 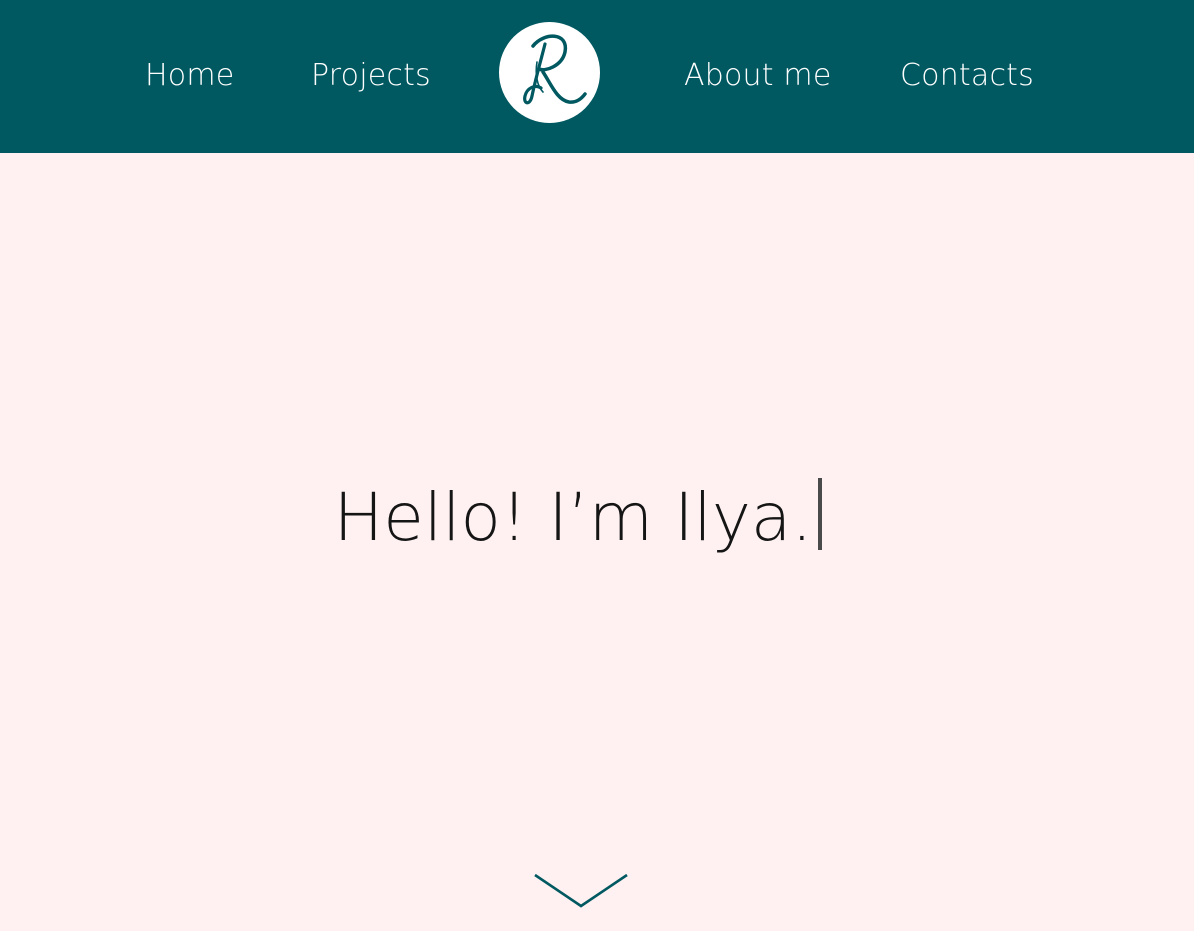 I want to click on chevron-down-icon, so click(x=581, y=890).